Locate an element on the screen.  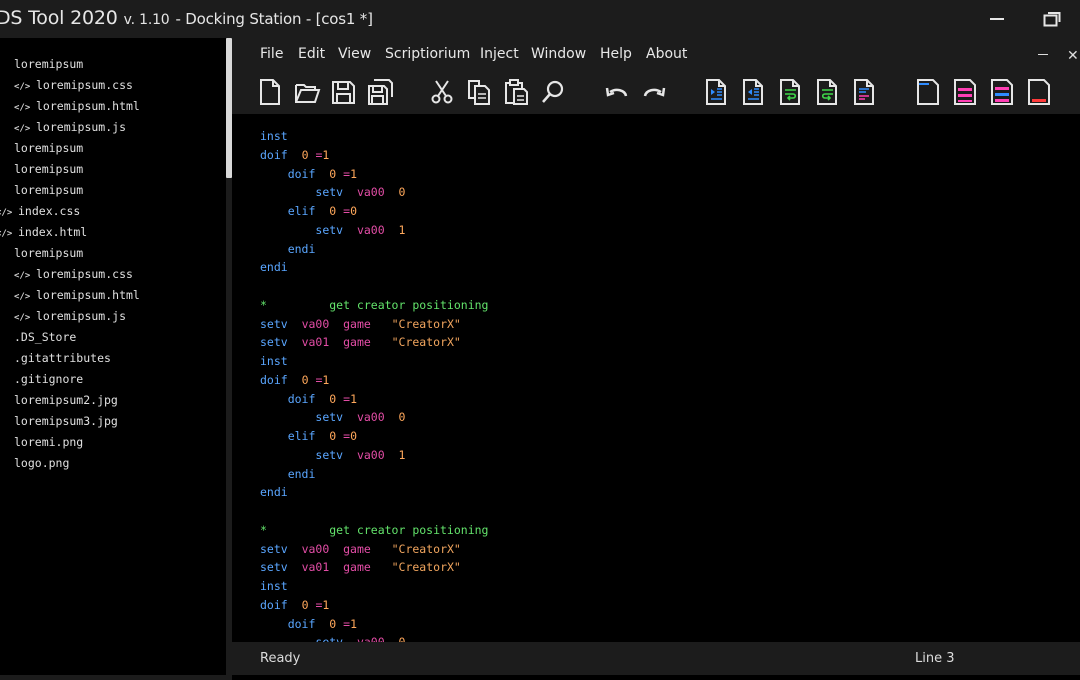
code-token: setv is located at coordinates (329, 417).